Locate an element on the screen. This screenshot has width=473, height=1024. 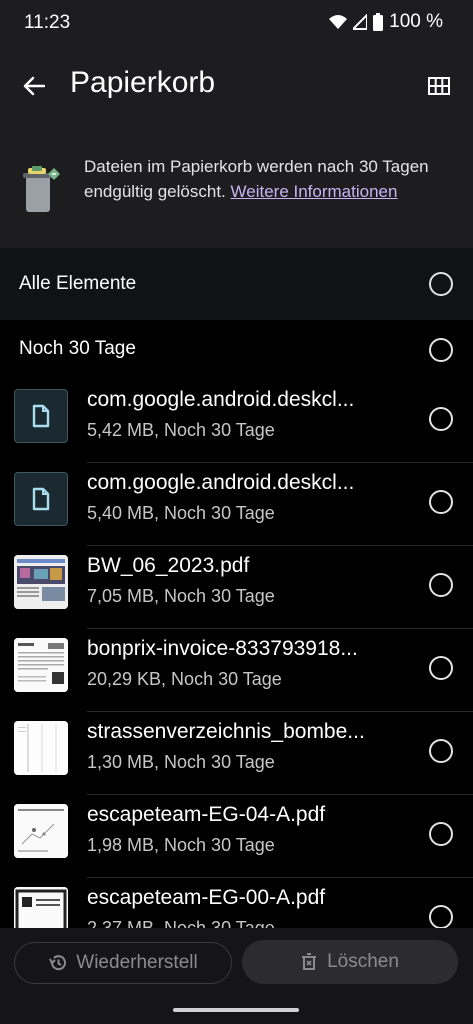
grid-view-button is located at coordinates (439, 86).